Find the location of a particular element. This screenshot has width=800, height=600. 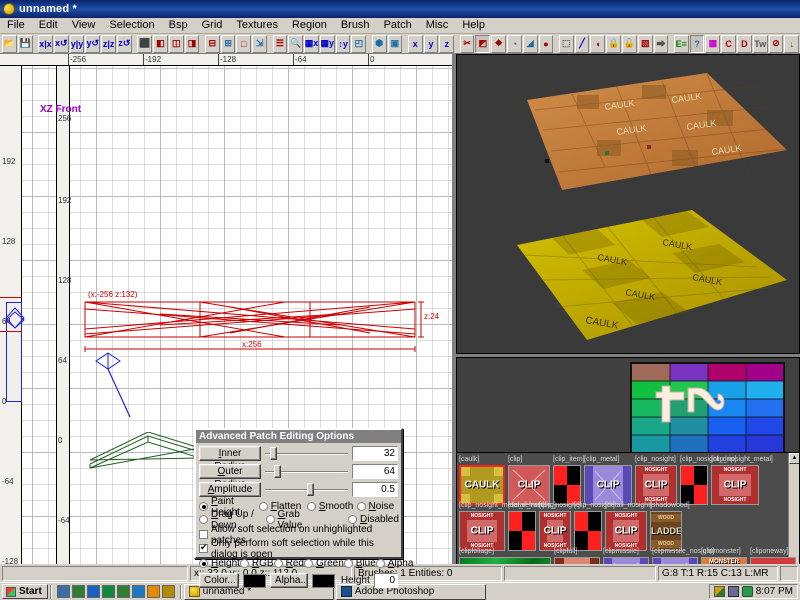

no-draw-button: ⊘ is located at coordinates (776, 43).